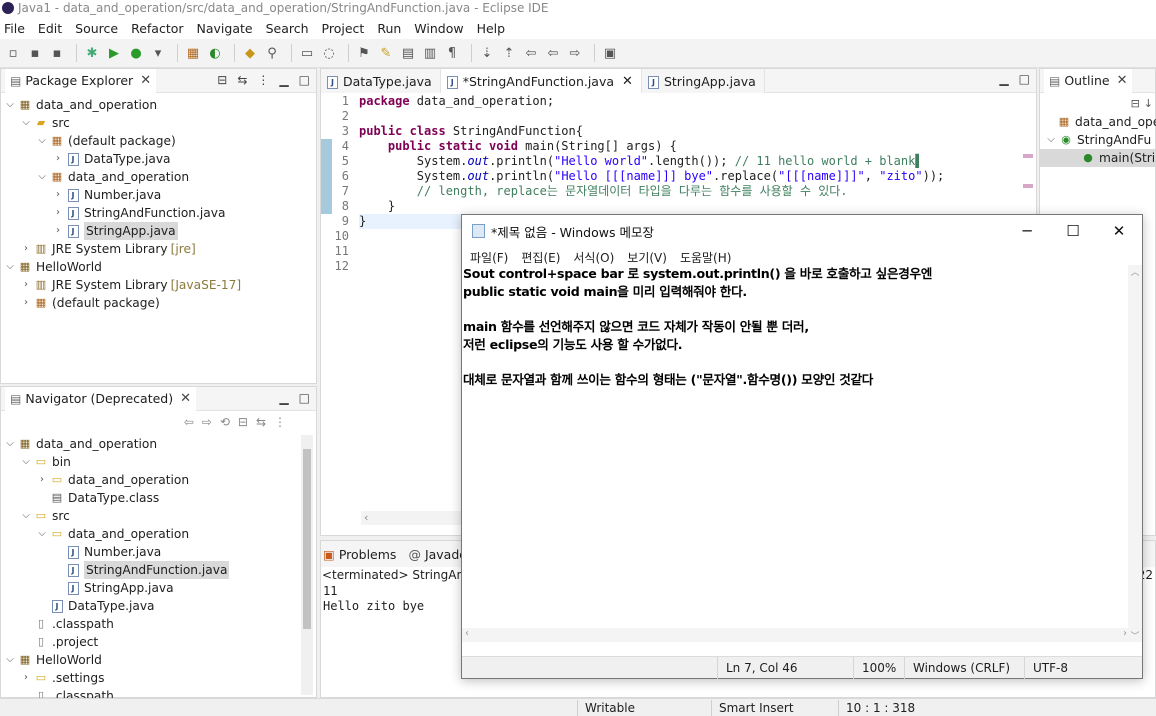 The image size is (1156, 716). What do you see at coordinates (250, 53) in the screenshot?
I see `open-type-icon: ◆` at bounding box center [250, 53].